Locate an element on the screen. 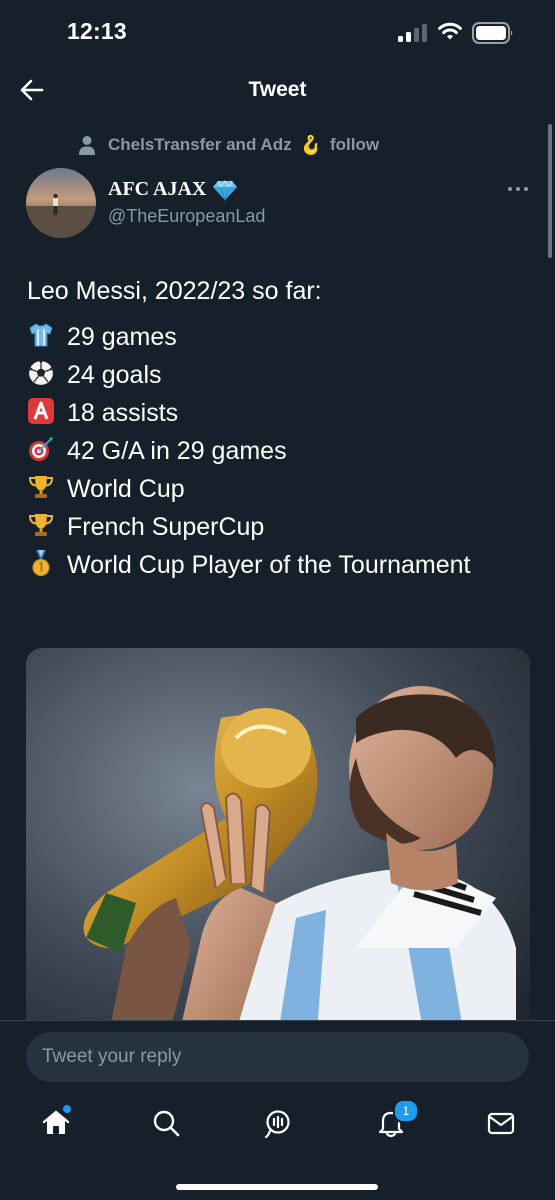 This screenshot has height=1200, width=555. avatar is located at coordinates (61, 203).